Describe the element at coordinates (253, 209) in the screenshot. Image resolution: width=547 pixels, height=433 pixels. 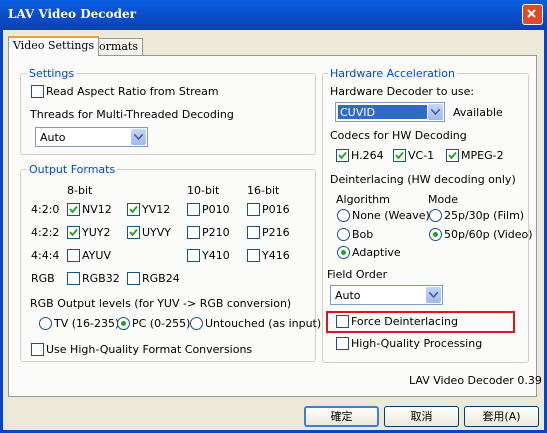
I see `p016-checkbox` at that location.